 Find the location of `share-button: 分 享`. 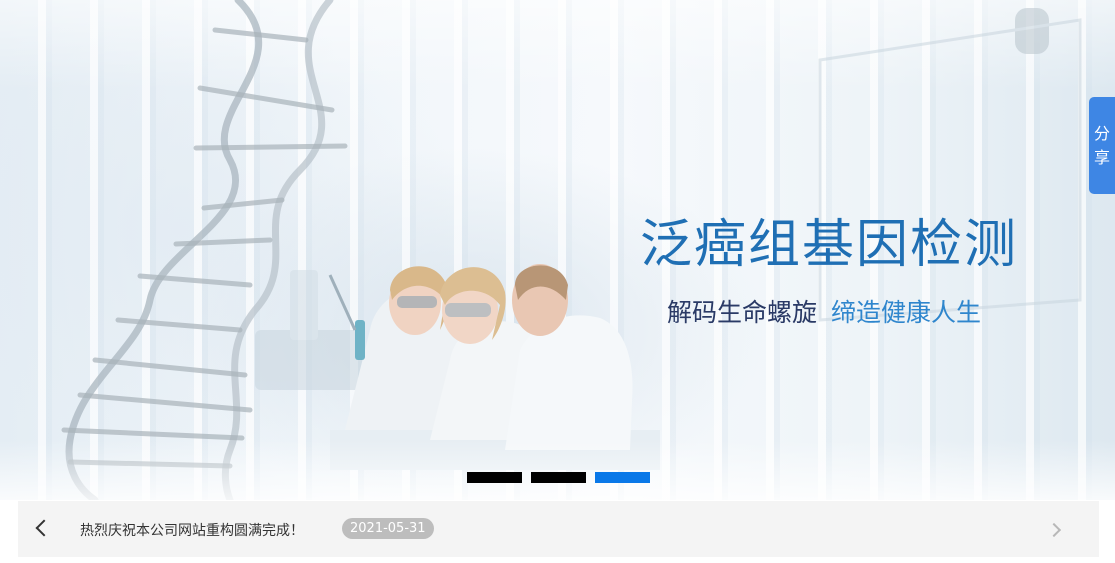

share-button: 分 享 is located at coordinates (1102, 145).